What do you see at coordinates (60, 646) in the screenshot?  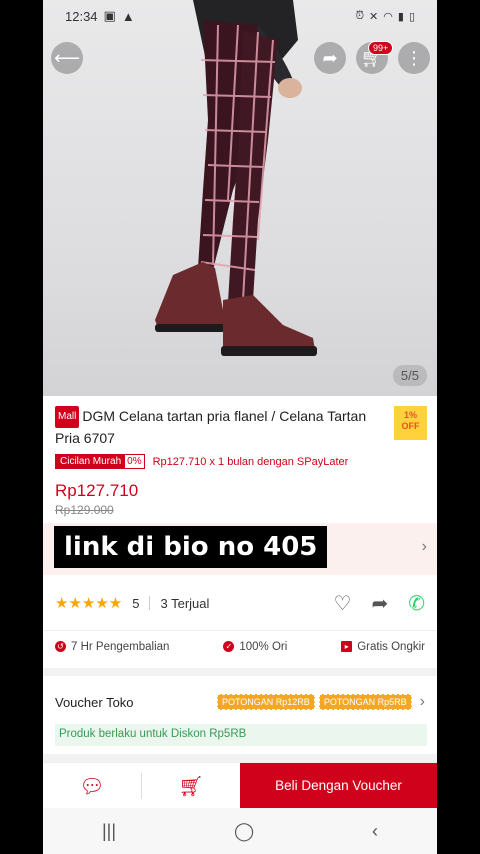 I see `return-icon: ↺` at bounding box center [60, 646].